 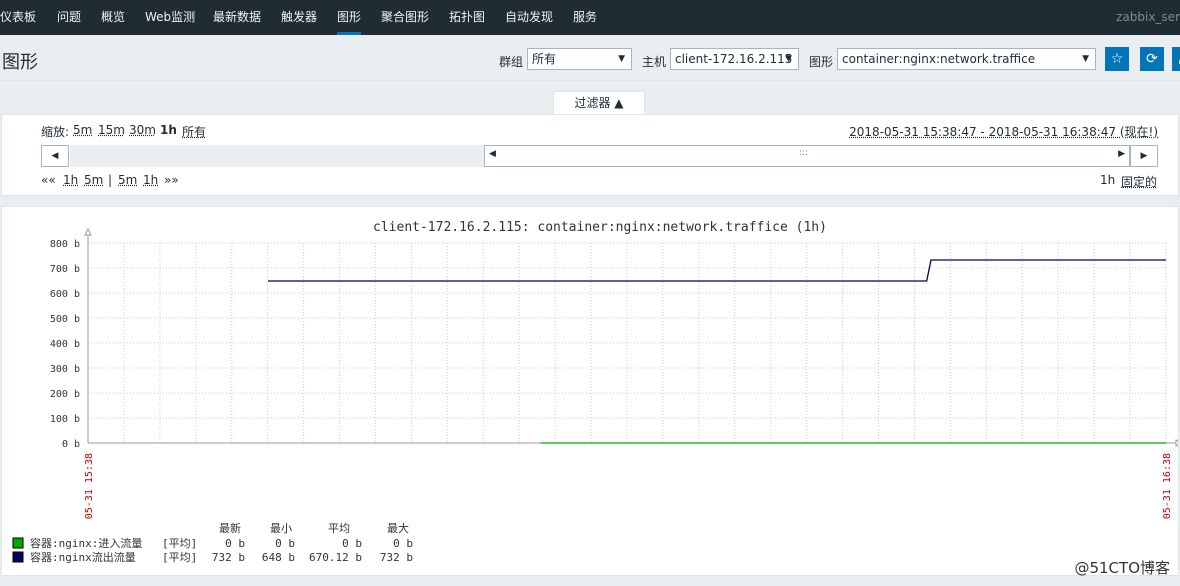 What do you see at coordinates (235, 543) in the screenshot?
I see `legend-last-inbound: 0 b` at bounding box center [235, 543].